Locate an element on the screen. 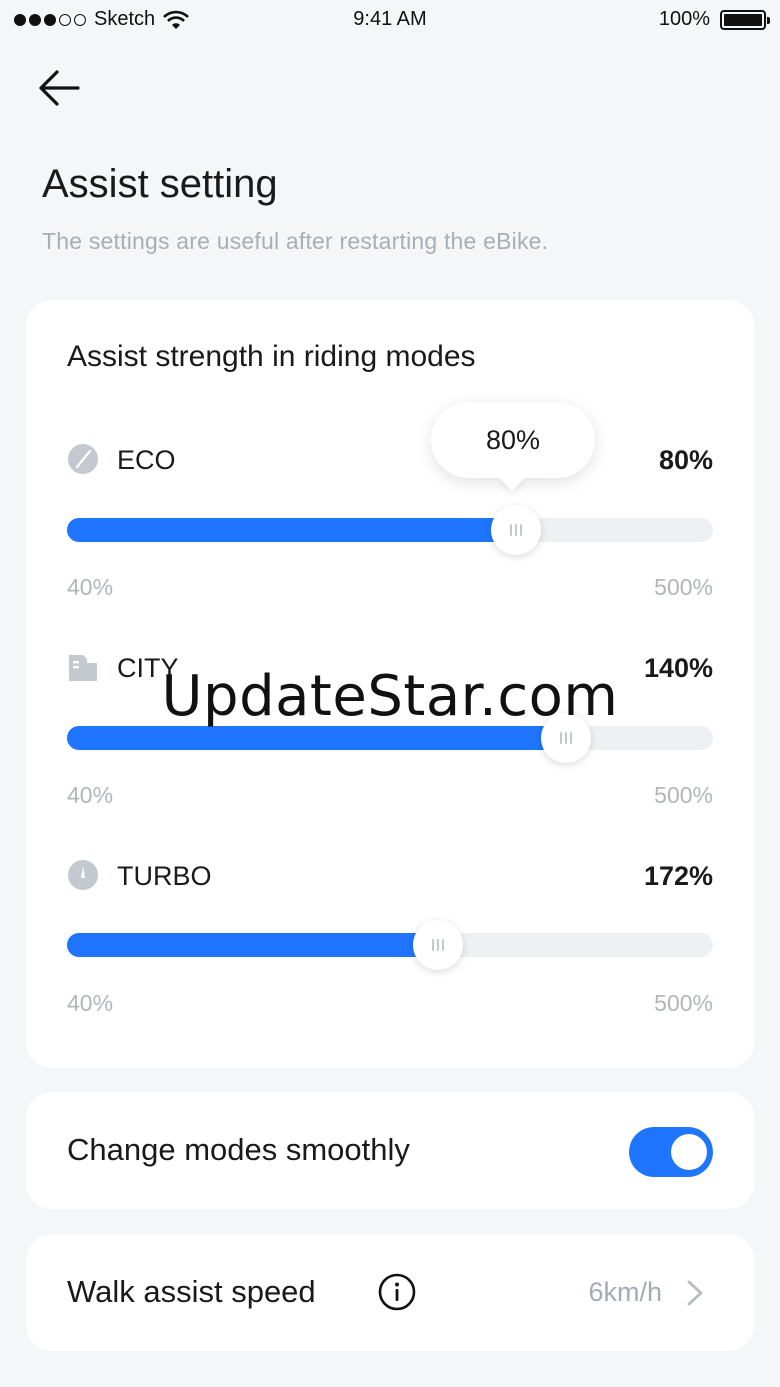  status-right: 100% is located at coordinates (714, 19).